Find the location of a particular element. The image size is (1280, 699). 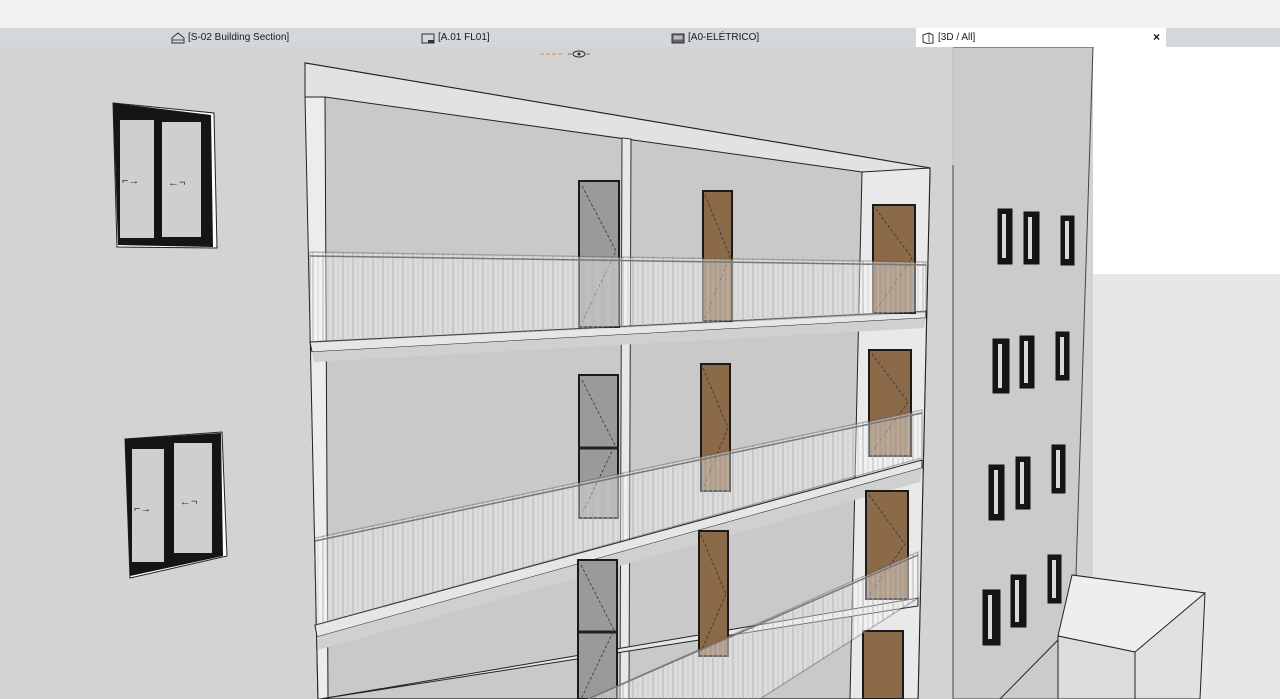

glass-door is located at coordinates (597, 629).